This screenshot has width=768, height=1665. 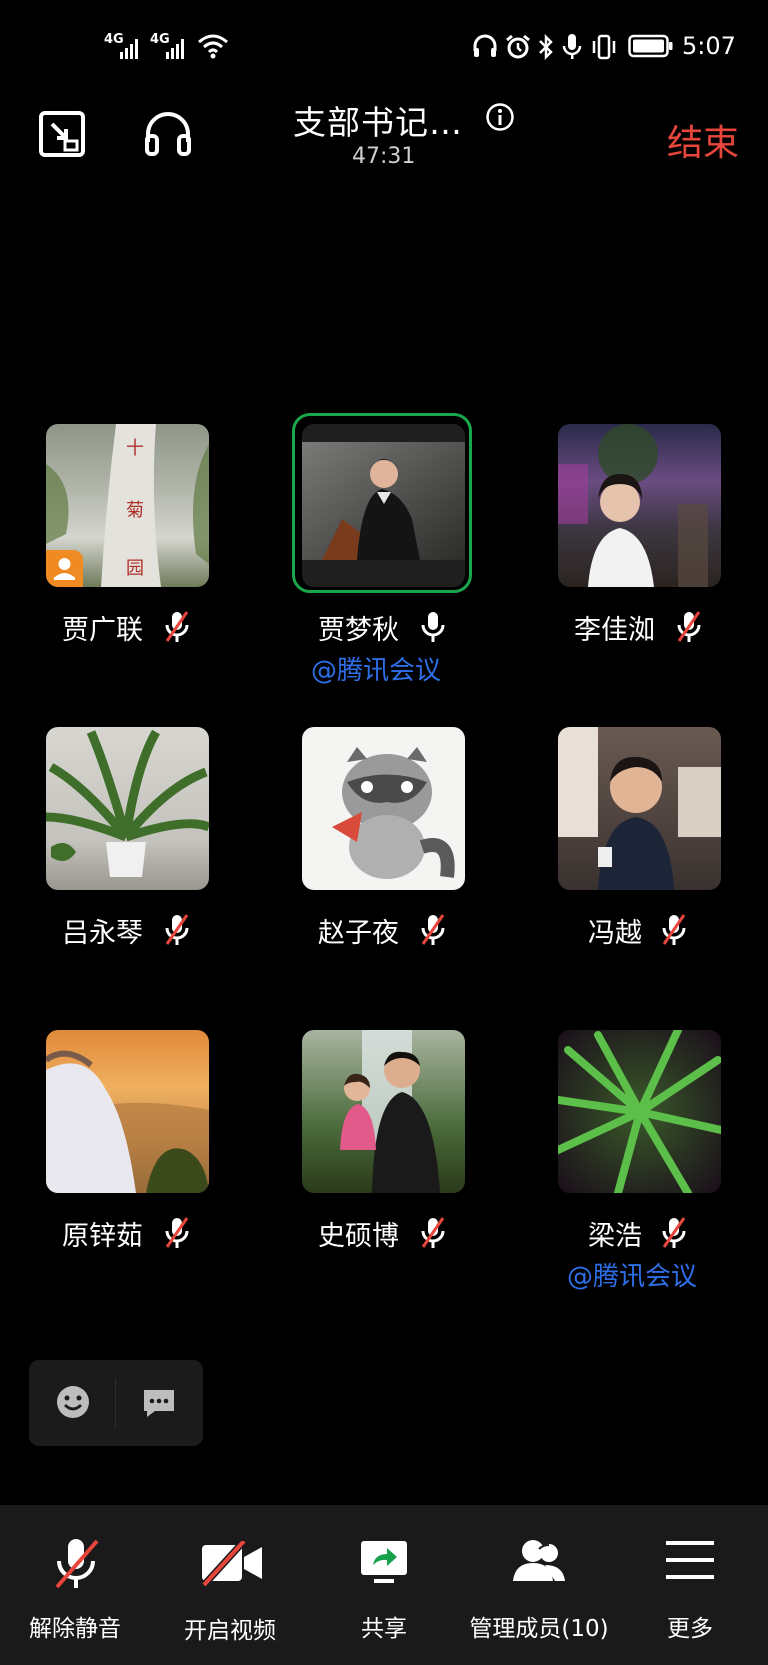 I want to click on mic-status-icon, so click(x=572, y=46).